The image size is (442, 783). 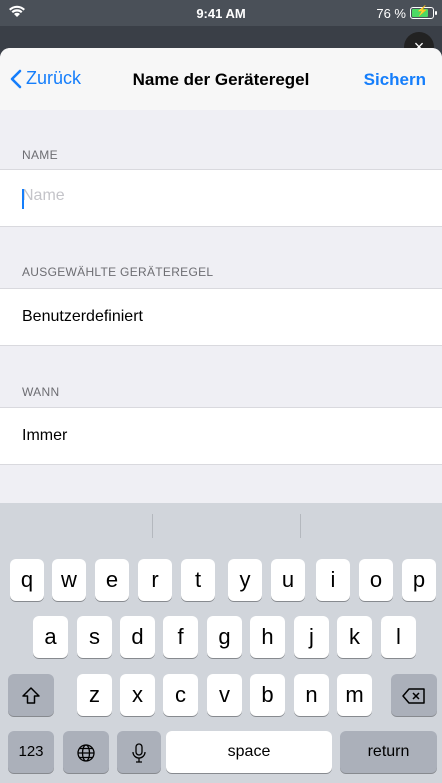 What do you see at coordinates (118, 272) in the screenshot?
I see `section-header-selected-rule: AUSGEWÄHLTE GERÄTEREGEL` at bounding box center [118, 272].